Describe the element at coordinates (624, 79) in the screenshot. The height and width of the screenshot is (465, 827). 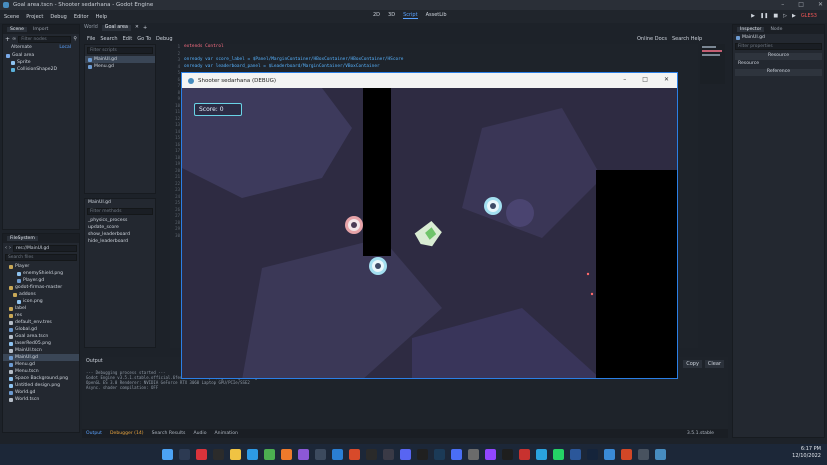
I see `game-minimize-icon: –` at that location.